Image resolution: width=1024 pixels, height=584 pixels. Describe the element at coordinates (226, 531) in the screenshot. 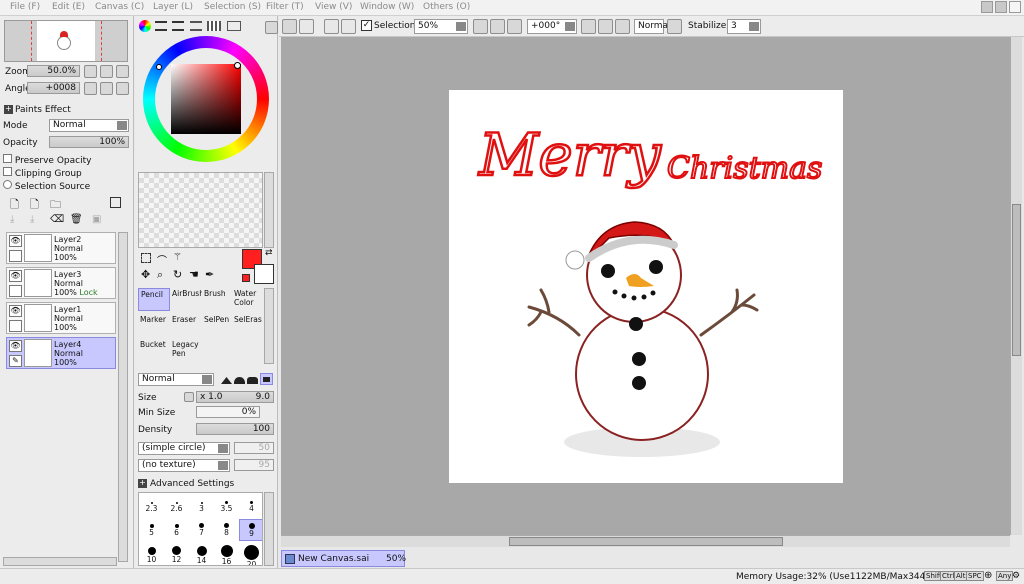

I see `brush-preset: 8` at that location.